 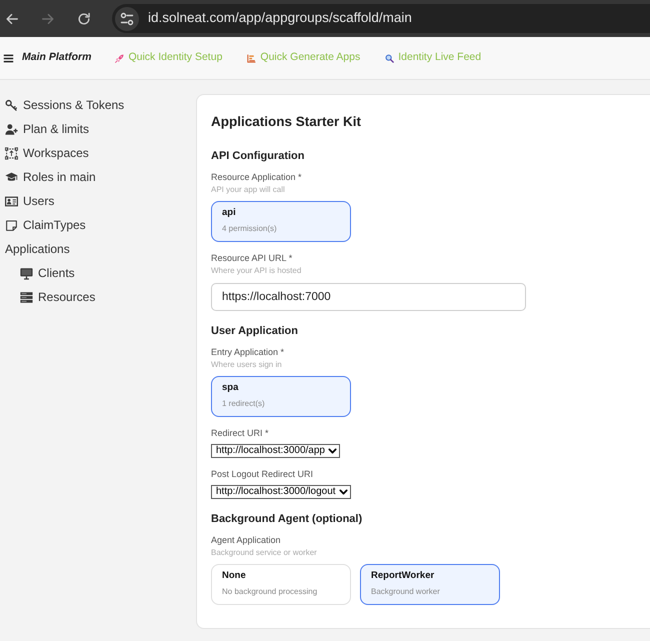 What do you see at coordinates (251, 58) in the screenshot?
I see `bar-chart-icon` at bounding box center [251, 58].